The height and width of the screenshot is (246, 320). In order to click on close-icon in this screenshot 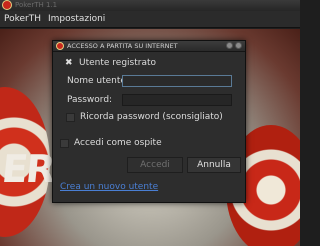, I will do `click(238, 45)`.